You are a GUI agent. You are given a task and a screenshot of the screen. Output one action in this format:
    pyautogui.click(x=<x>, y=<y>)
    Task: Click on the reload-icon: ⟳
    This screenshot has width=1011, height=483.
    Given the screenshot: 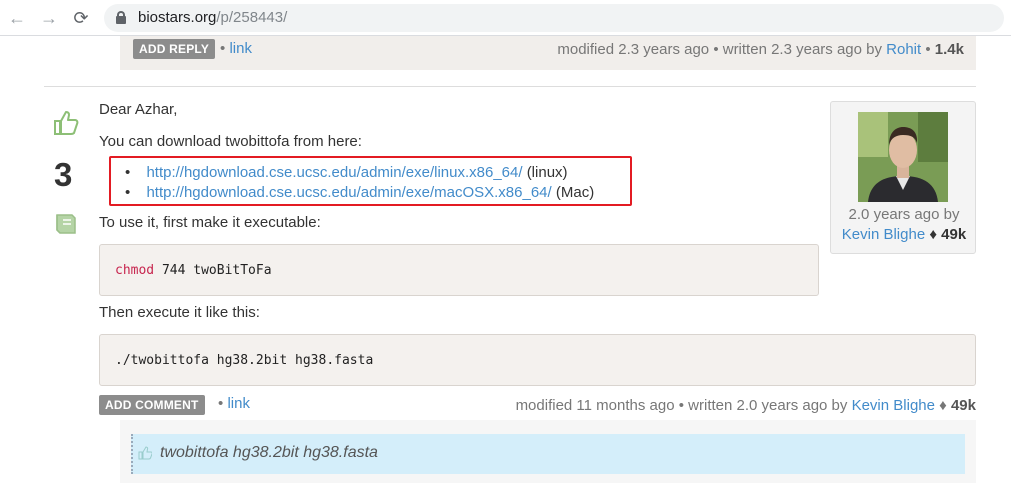 What is the action you would take?
    pyautogui.click(x=81, y=18)
    